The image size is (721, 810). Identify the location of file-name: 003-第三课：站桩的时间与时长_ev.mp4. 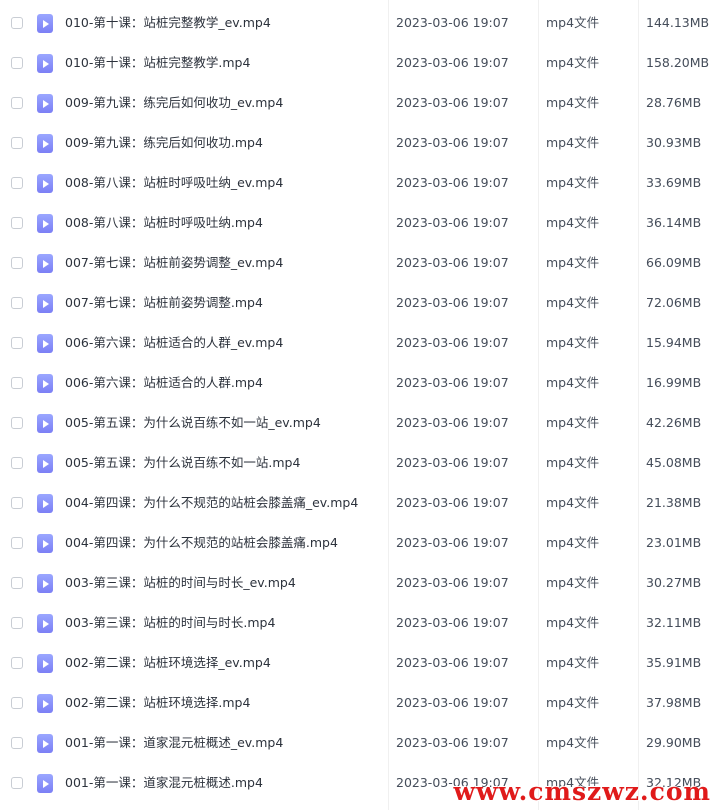
(180, 580).